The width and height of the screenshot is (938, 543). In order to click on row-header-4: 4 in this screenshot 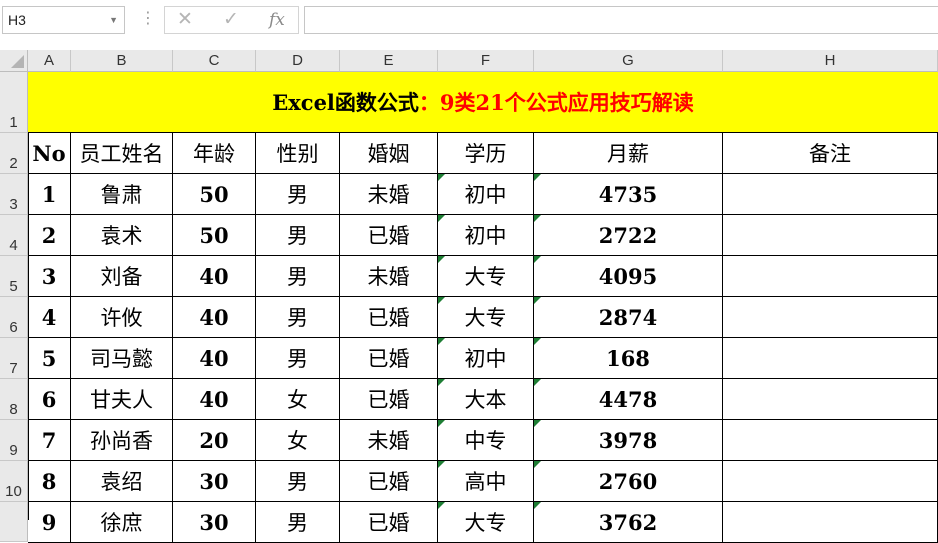, I will do `click(14, 235)`.